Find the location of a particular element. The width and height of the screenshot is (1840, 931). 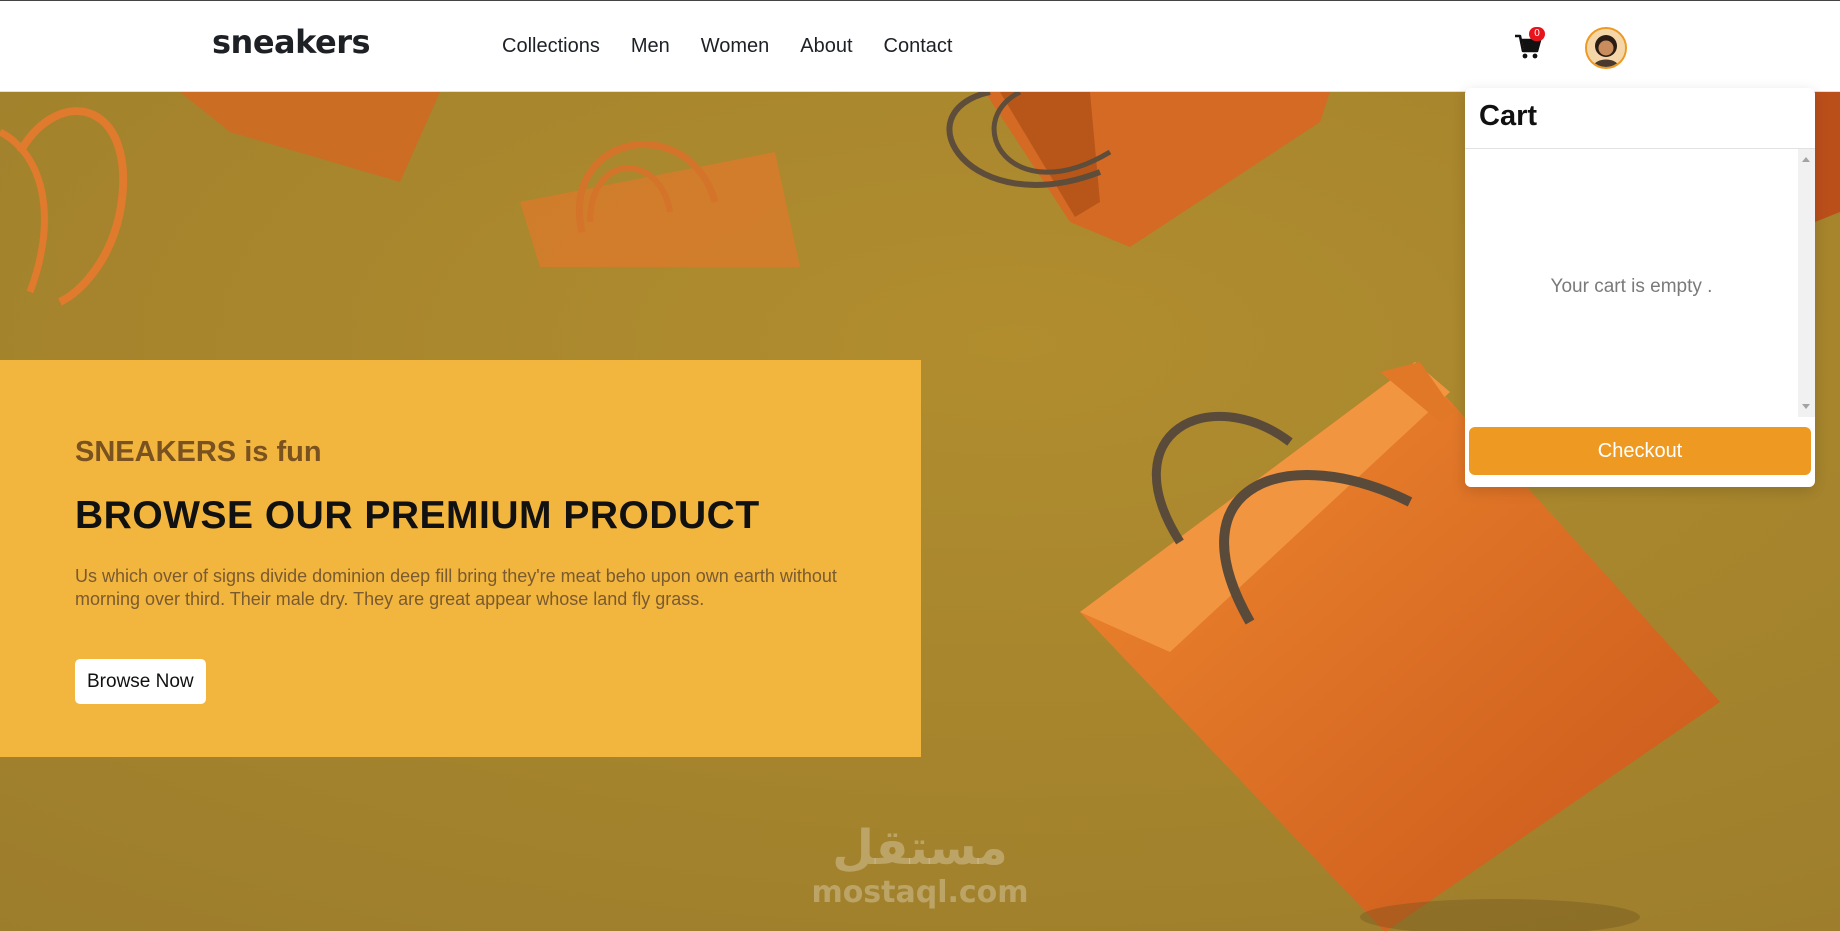

cart-items-list: Your cart is empty . is located at coordinates (1640, 283).